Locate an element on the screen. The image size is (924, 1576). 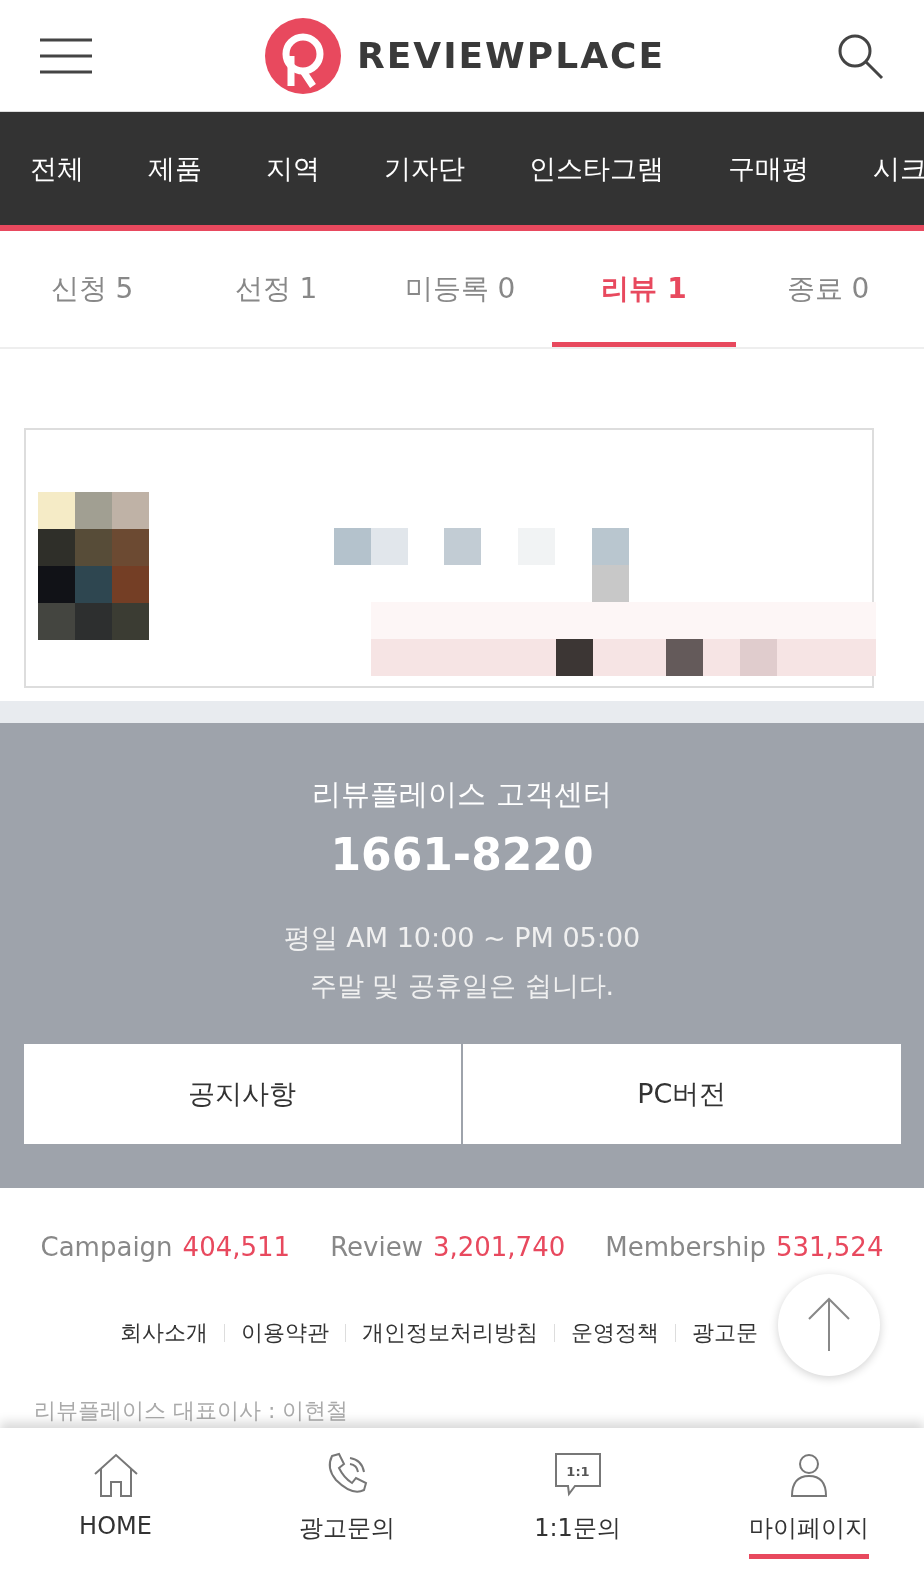
stat-value: 404,511 is located at coordinates (236, 1247).